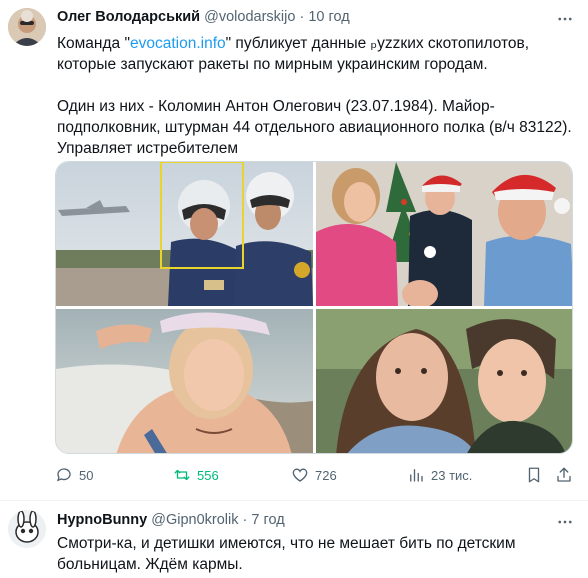 This screenshot has height=578, width=588. I want to click on reply-header: HypnoBunny @Gipn0krolik · 7 год, so click(171, 520).